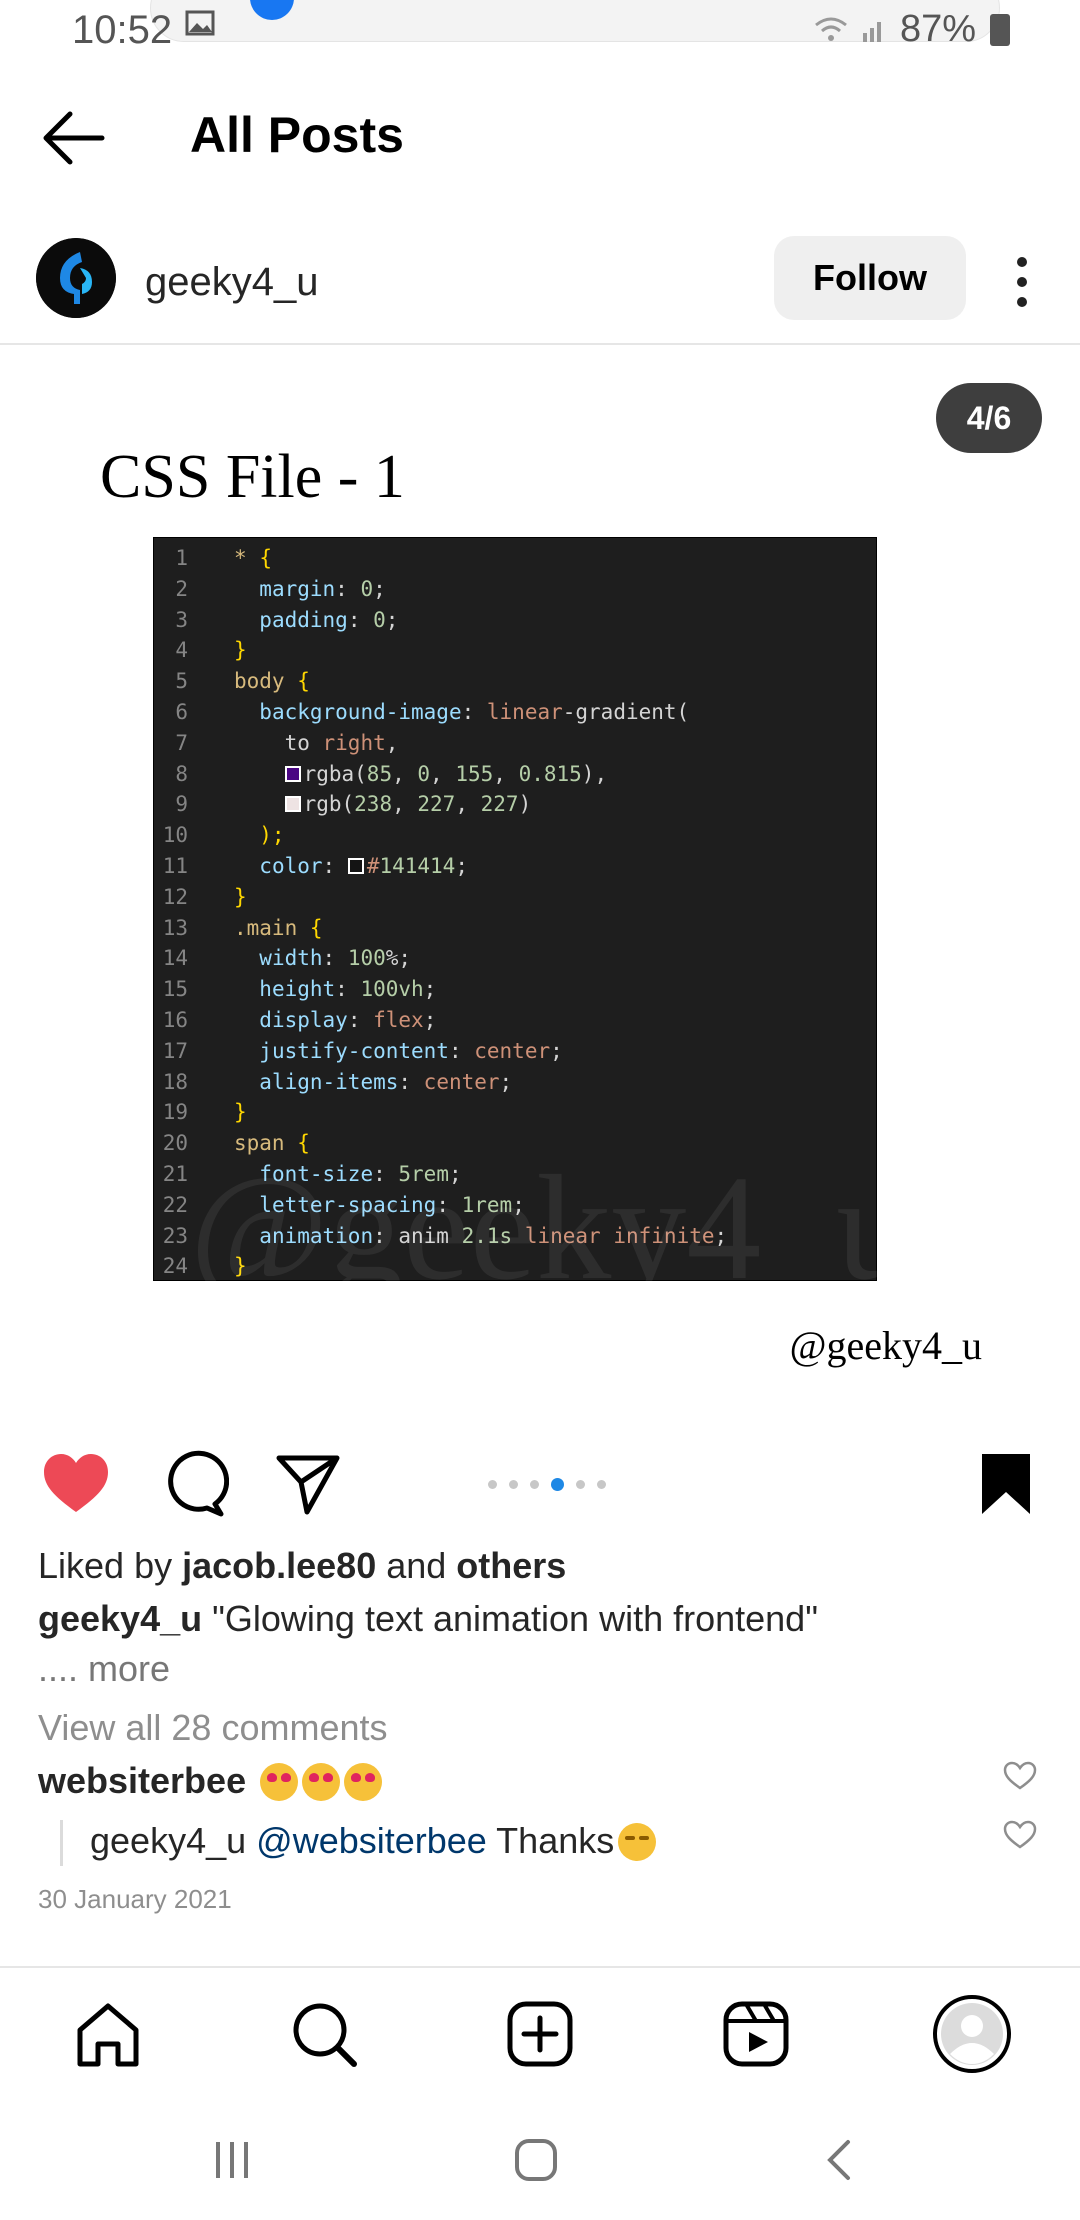 The height and width of the screenshot is (2220, 1080). I want to click on code-text: display: flex;, so click(348, 1019).